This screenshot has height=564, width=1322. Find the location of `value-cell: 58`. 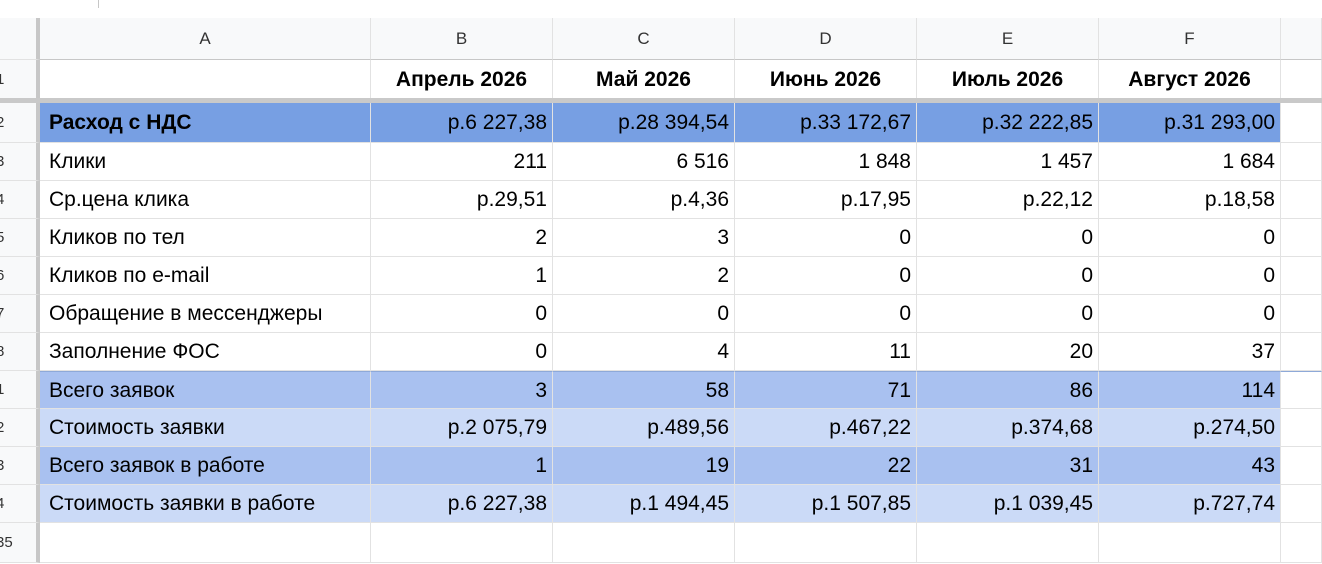

value-cell: 58 is located at coordinates (644, 390).